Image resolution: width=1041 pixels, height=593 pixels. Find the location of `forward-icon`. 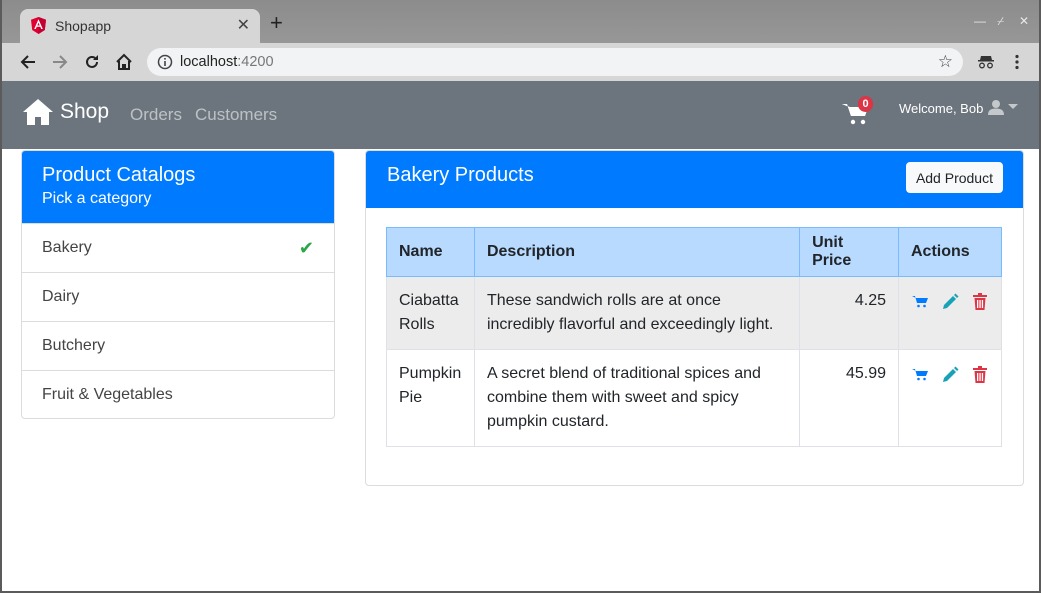

forward-icon is located at coordinates (60, 62).